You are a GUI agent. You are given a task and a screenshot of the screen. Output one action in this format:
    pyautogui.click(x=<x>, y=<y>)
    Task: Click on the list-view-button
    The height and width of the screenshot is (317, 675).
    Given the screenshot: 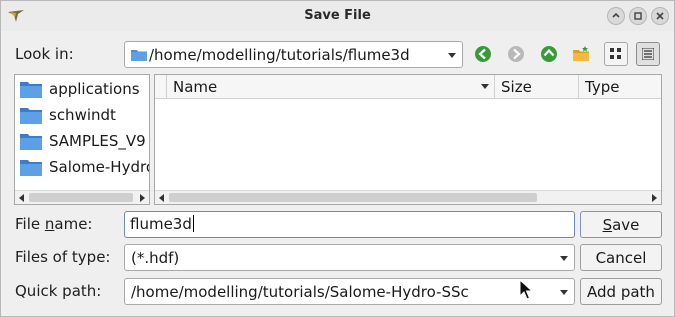 What is the action you would take?
    pyautogui.click(x=616, y=54)
    